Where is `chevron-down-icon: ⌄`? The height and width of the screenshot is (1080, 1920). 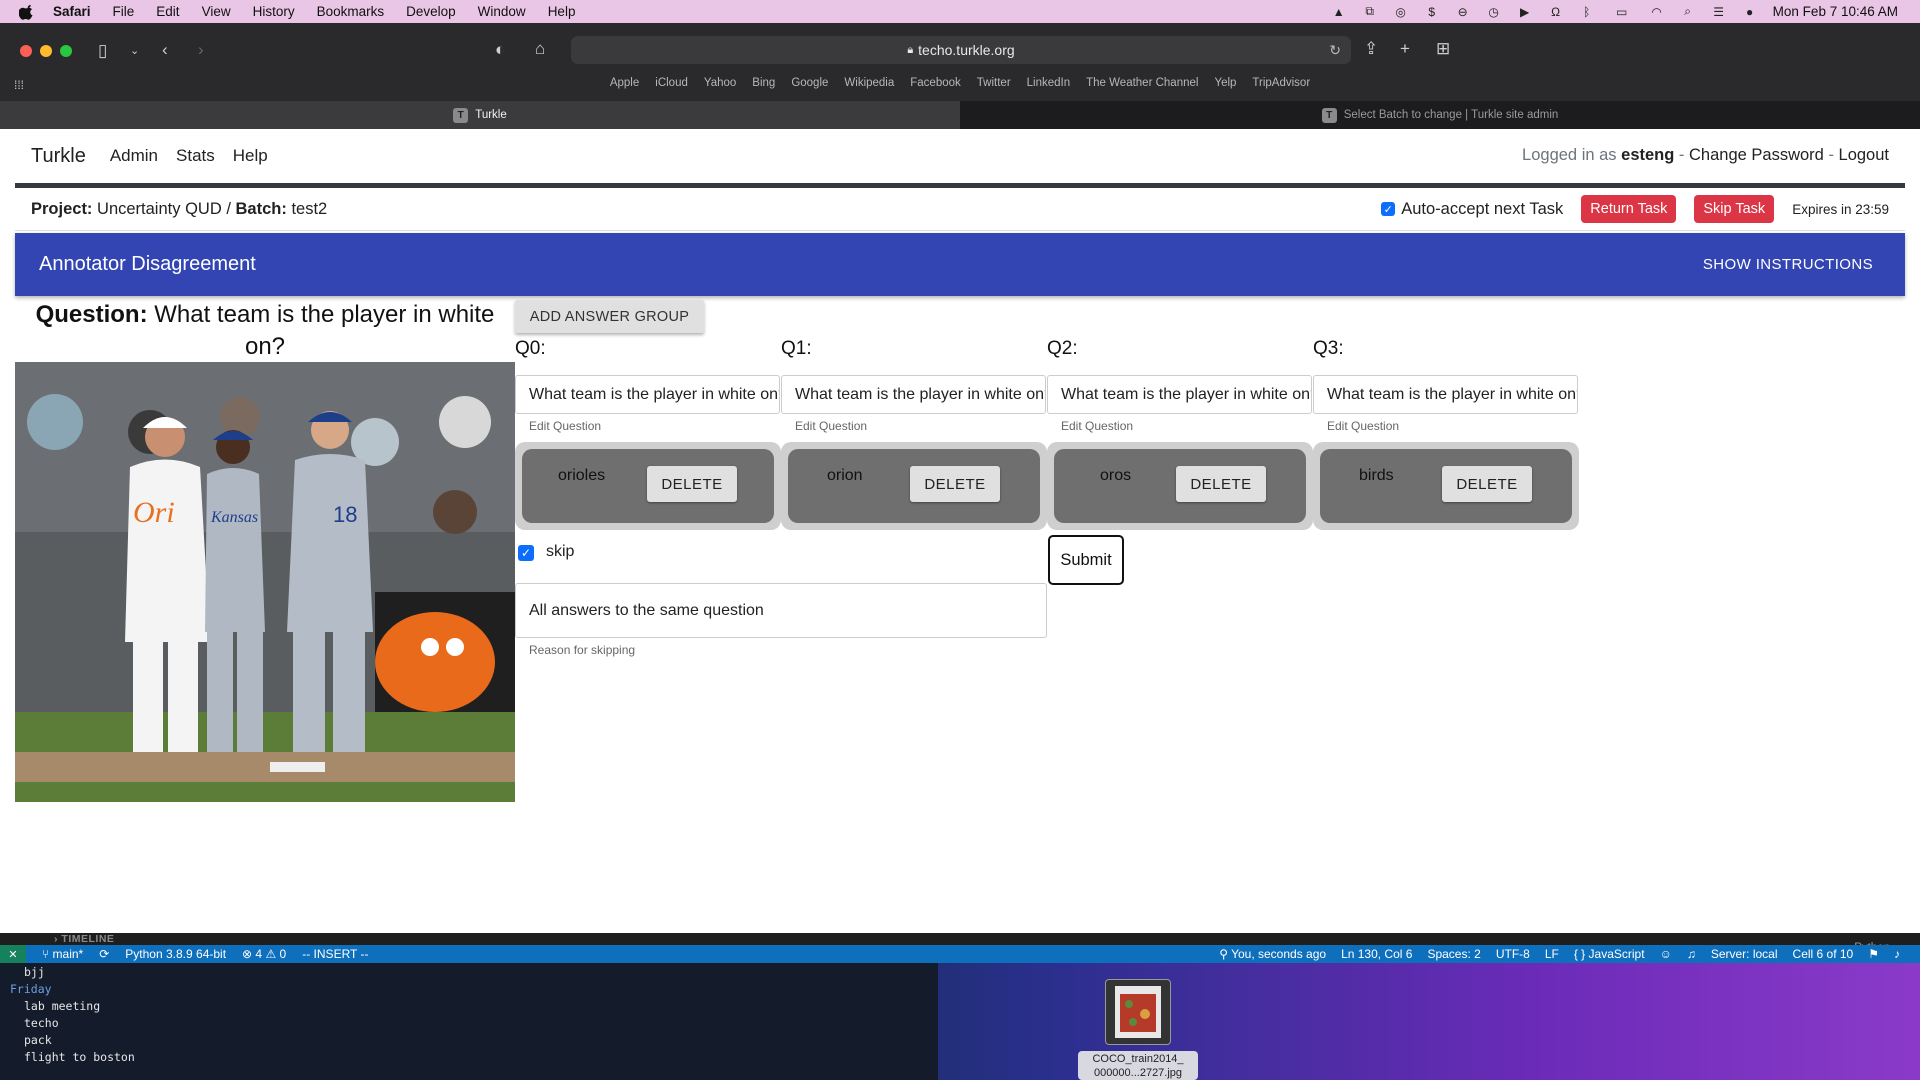 chevron-down-icon: ⌄ is located at coordinates (134, 51).